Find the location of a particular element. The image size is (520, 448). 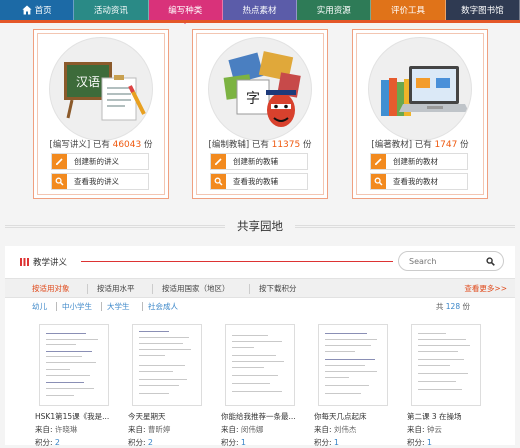

total-count: 共 128 份 is located at coordinates (453, 306).